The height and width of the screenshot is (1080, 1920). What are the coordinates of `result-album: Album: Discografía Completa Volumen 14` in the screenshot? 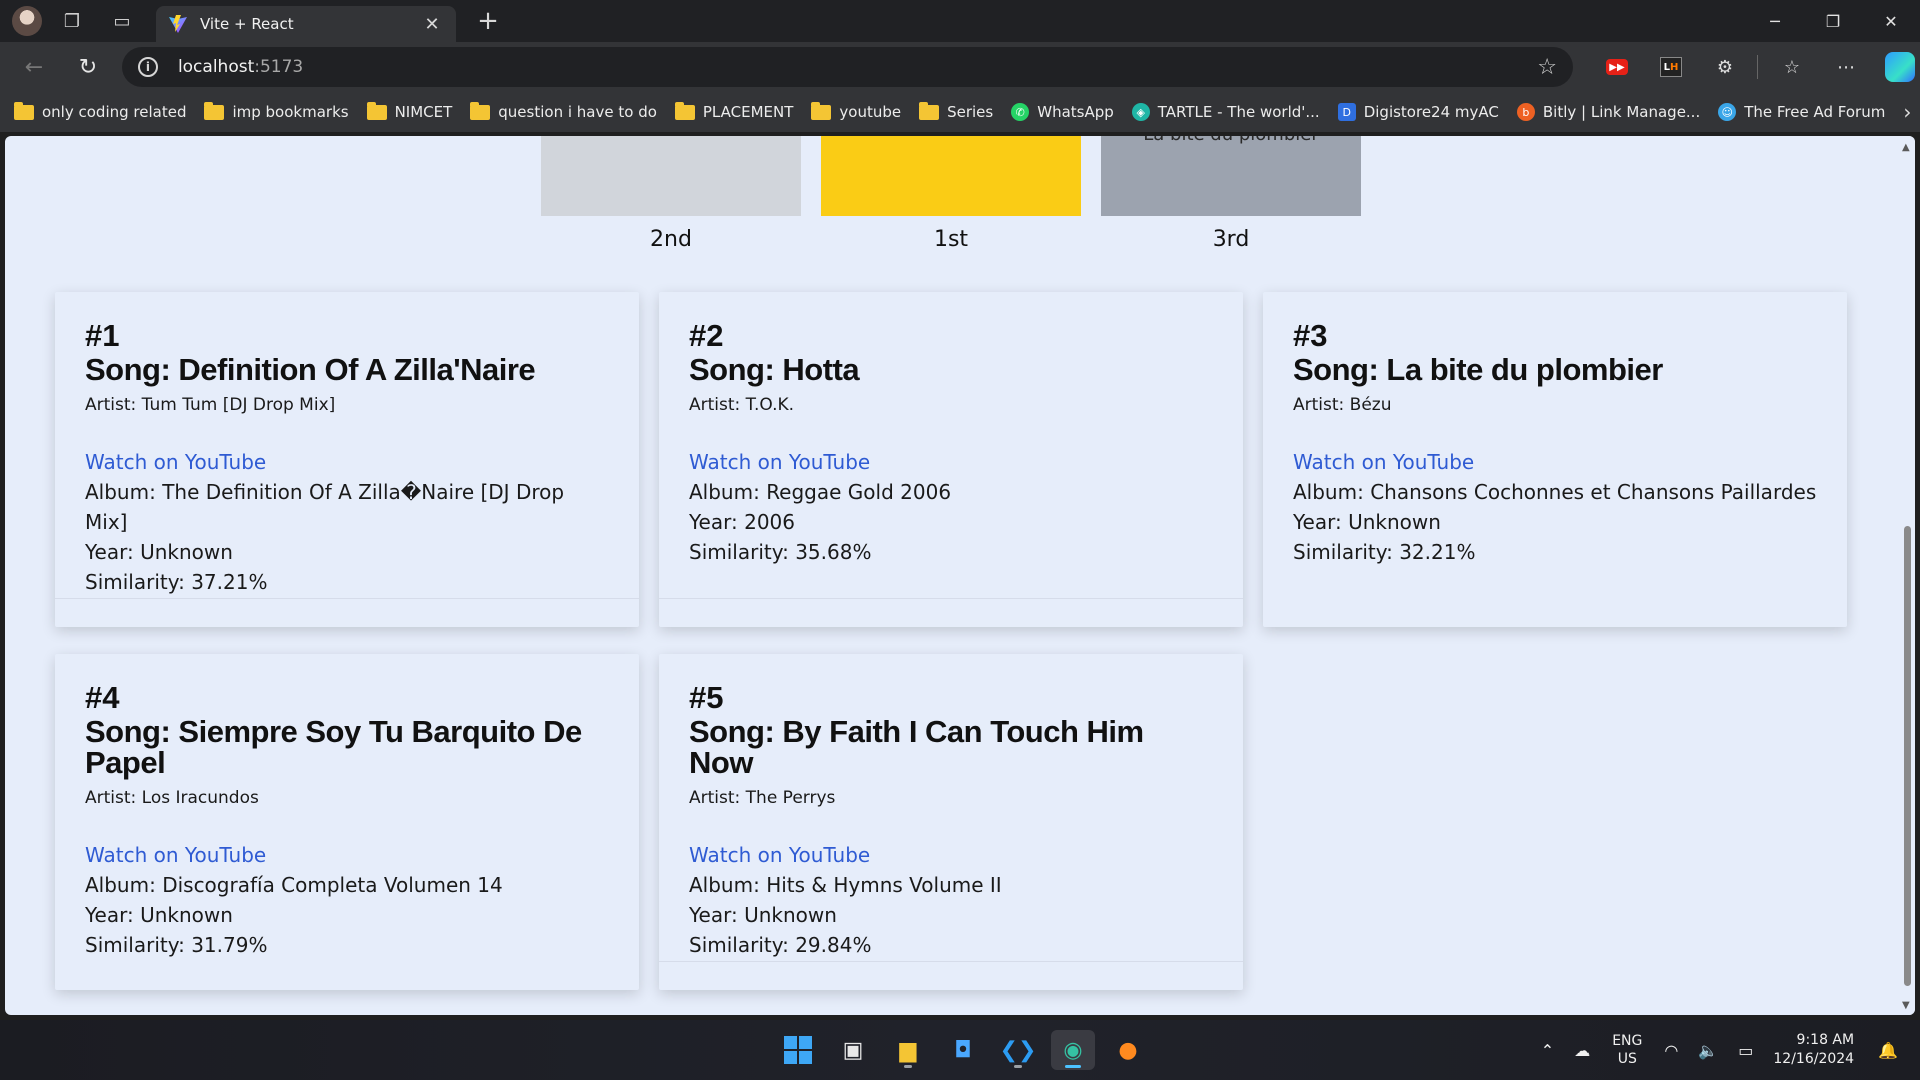 It's located at (294, 885).